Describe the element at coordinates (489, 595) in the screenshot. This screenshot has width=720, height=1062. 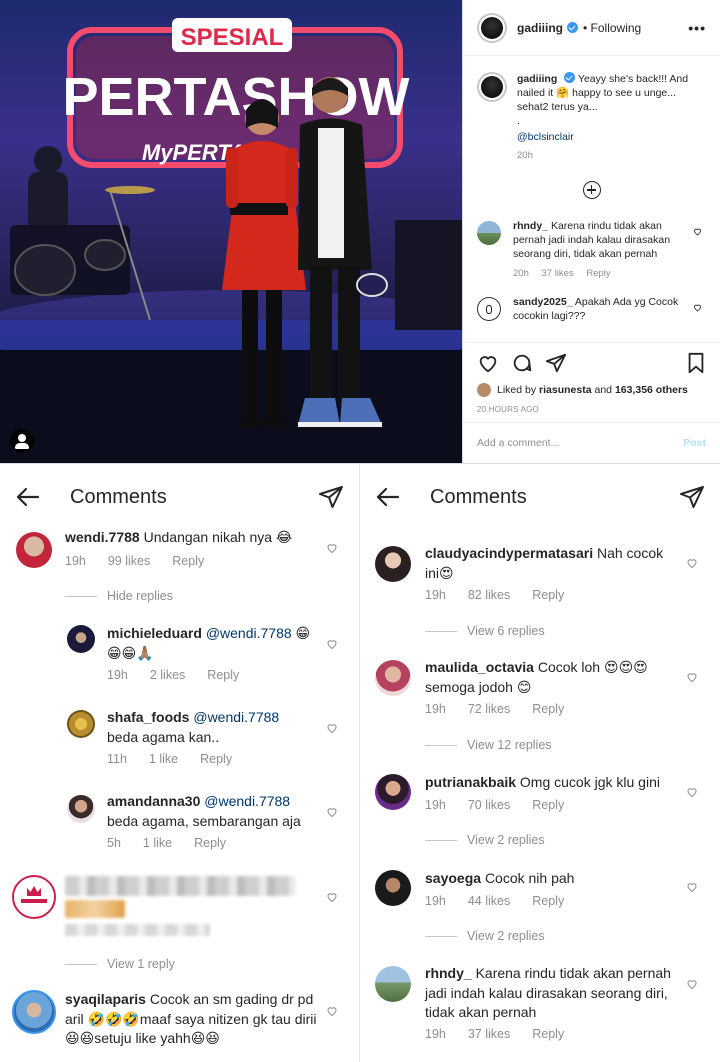
I see `comment-likes: 82 likes` at that location.